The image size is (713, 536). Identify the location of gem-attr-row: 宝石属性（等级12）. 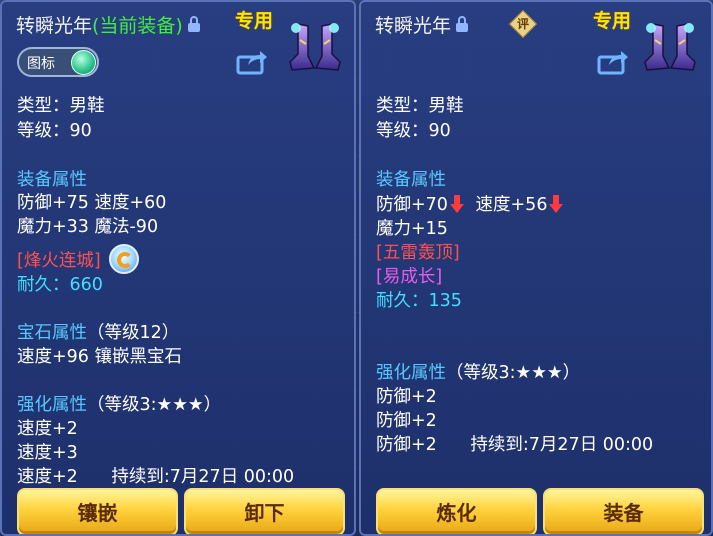
(98, 333).